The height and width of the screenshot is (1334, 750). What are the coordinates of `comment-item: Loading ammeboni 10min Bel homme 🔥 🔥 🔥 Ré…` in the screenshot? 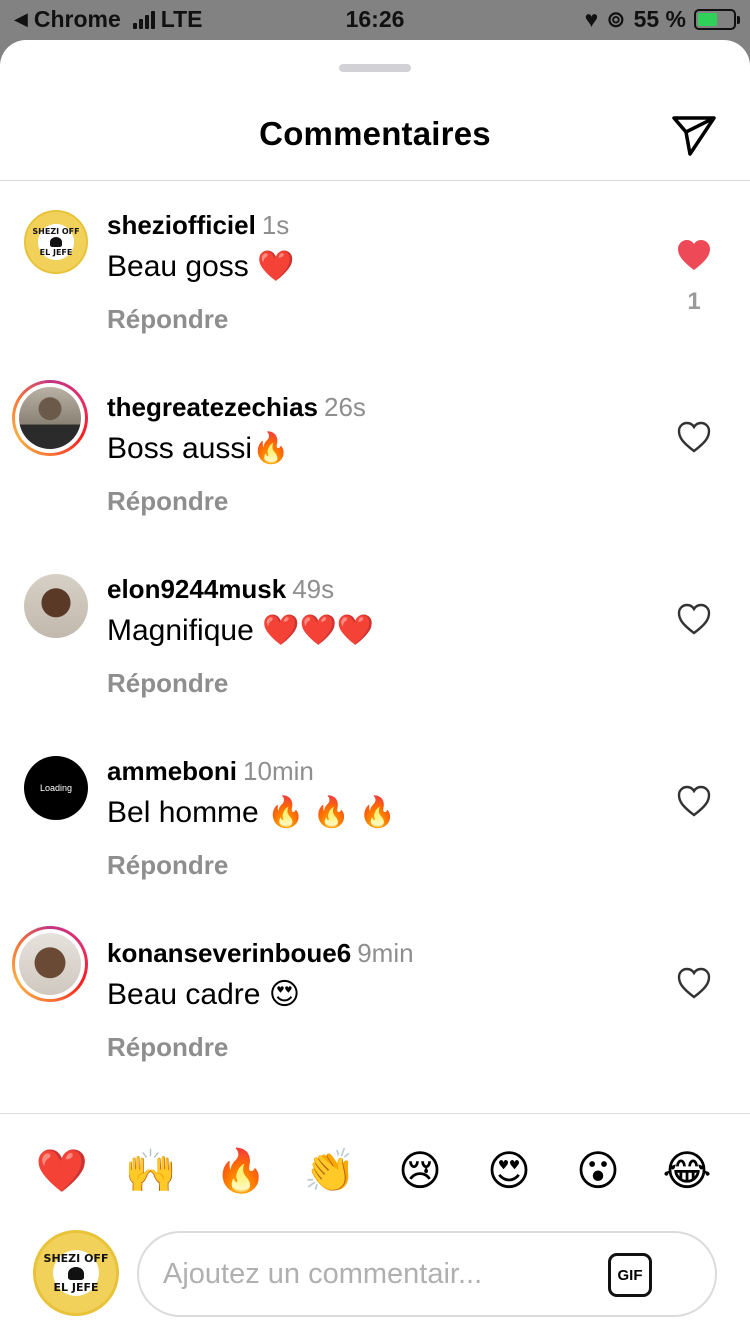 It's located at (375, 819).